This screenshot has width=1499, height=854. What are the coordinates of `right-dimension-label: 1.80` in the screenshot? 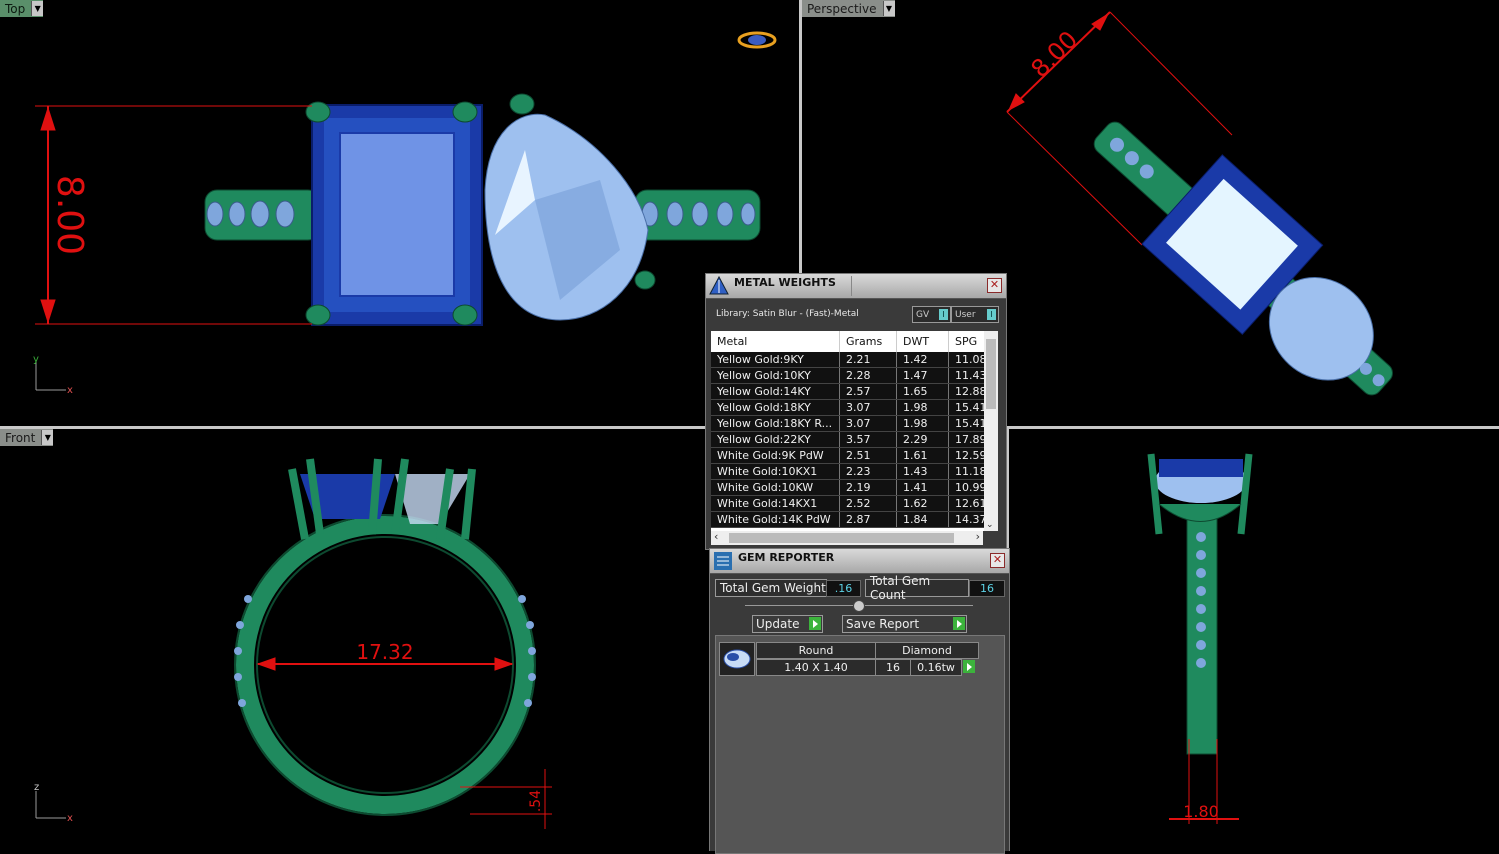 It's located at (1201, 811).